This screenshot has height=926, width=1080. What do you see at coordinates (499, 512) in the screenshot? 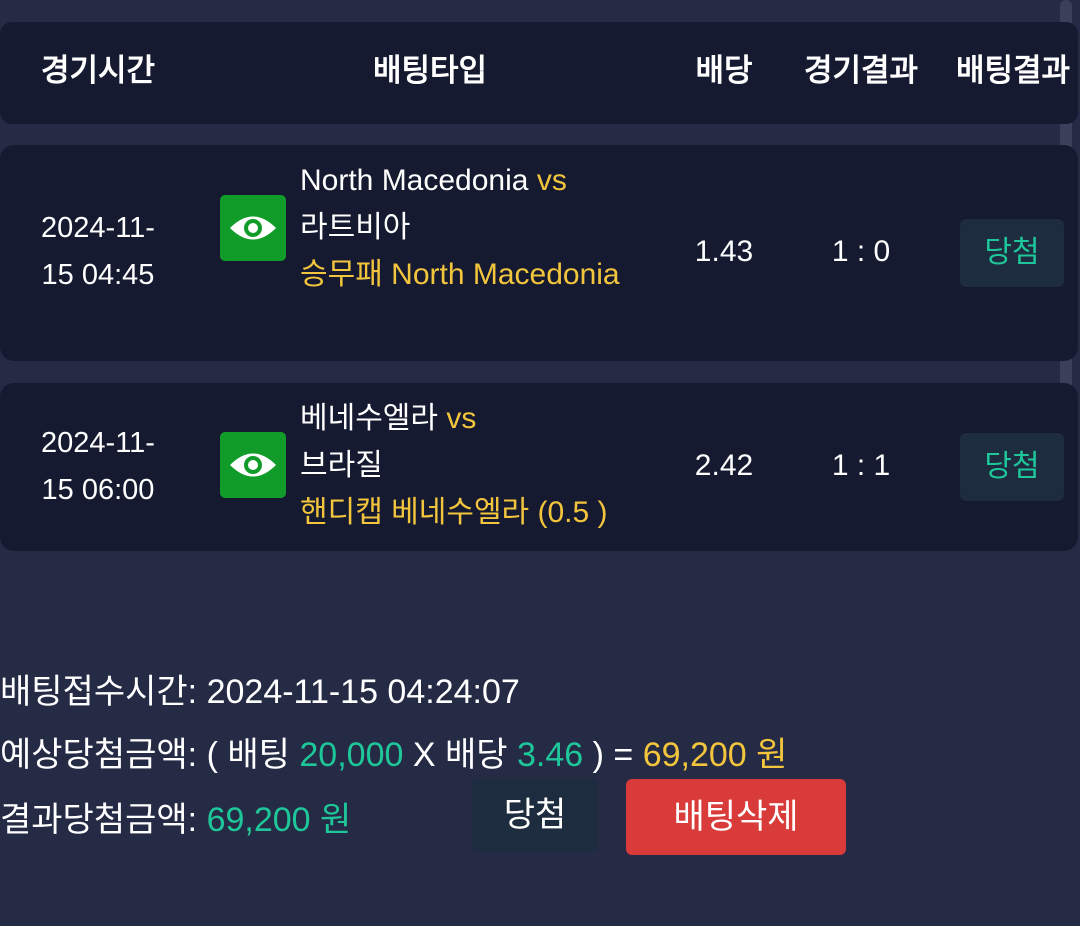
I see `bet-pick-value: 베네수엘라 (0.5 )` at bounding box center [499, 512].